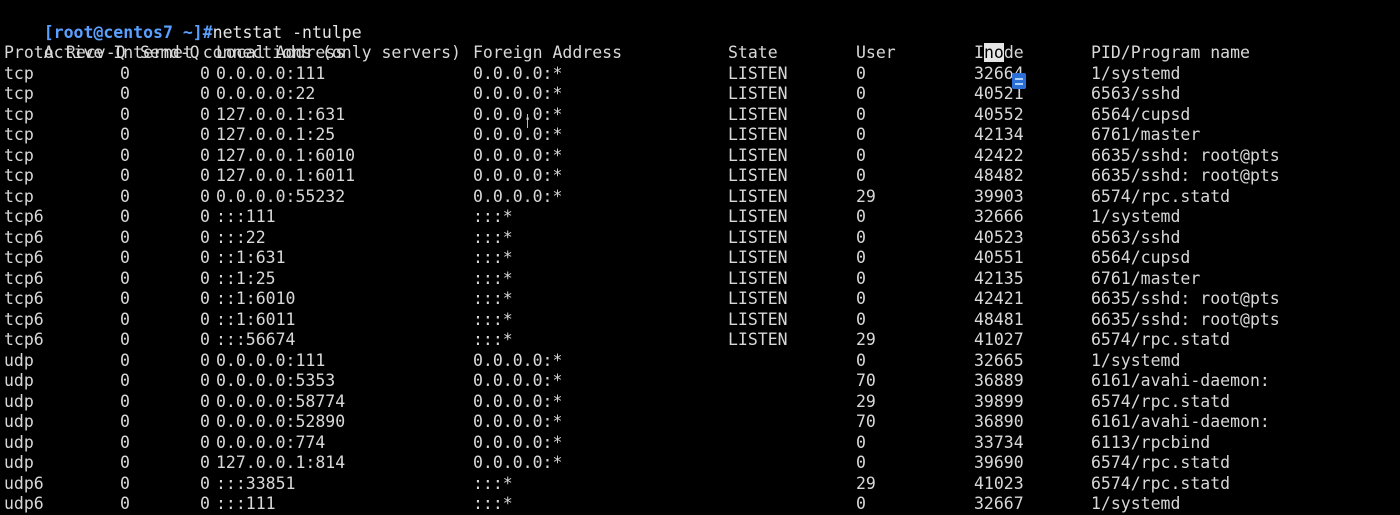 This screenshot has width=1400, height=515. I want to click on cell-pid: 6761/master, so click(1146, 134).